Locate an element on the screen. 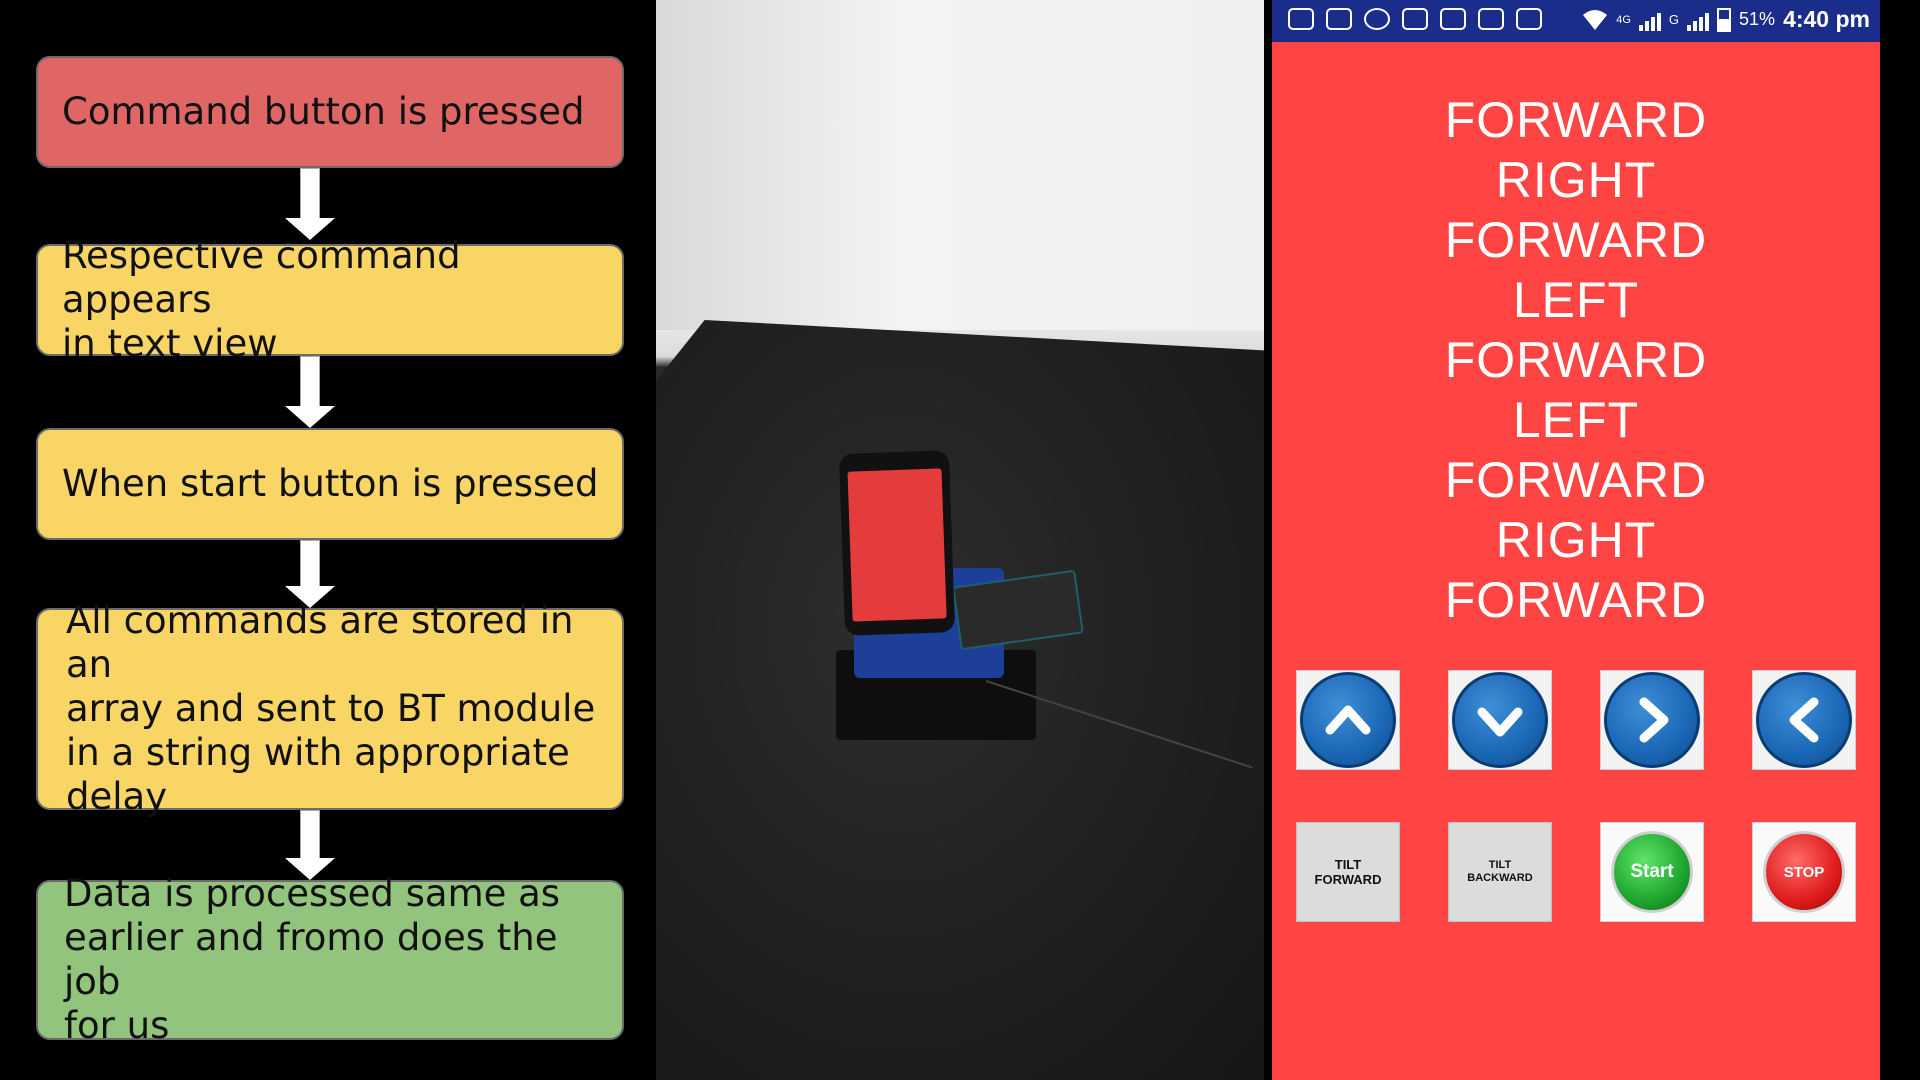  chevron-right-icon is located at coordinates (1654, 720).